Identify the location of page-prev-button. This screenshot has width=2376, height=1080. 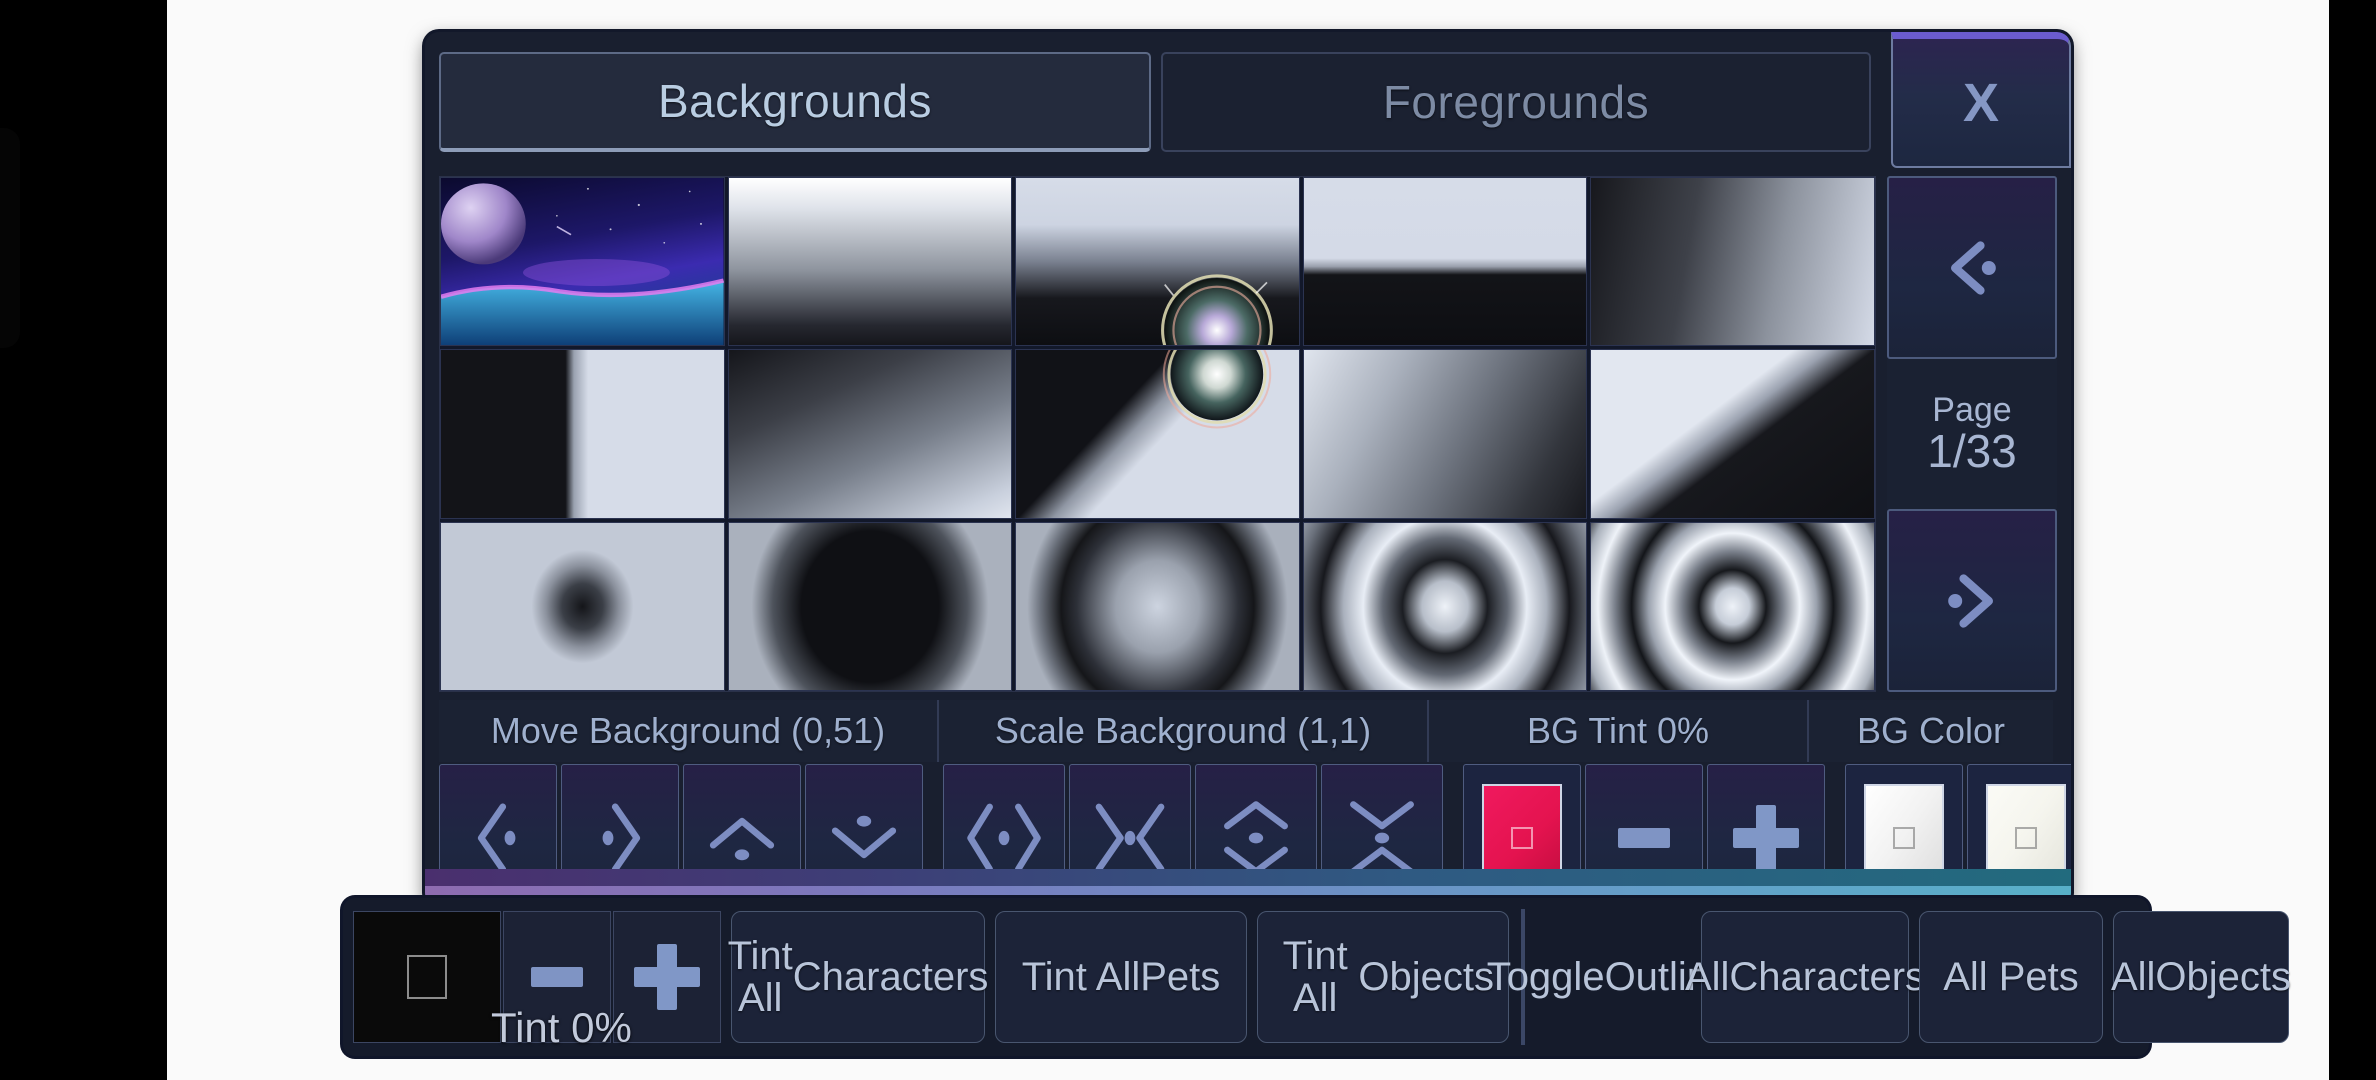
(1972, 267).